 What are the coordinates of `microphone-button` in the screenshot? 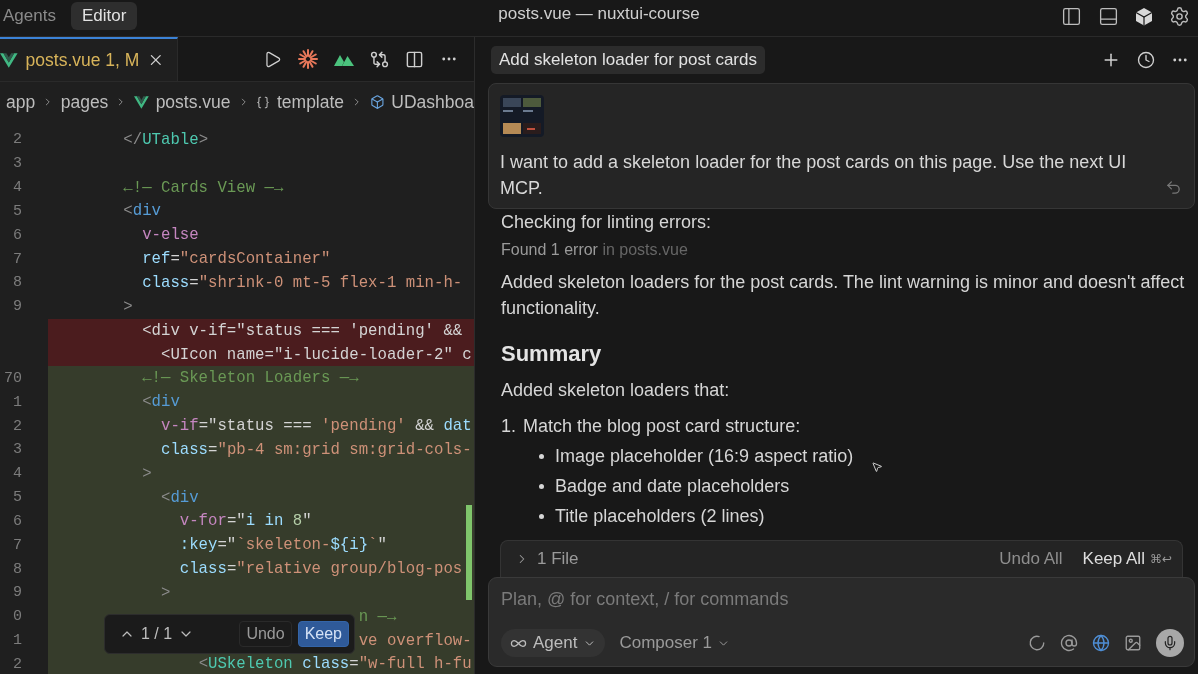 It's located at (1170, 643).